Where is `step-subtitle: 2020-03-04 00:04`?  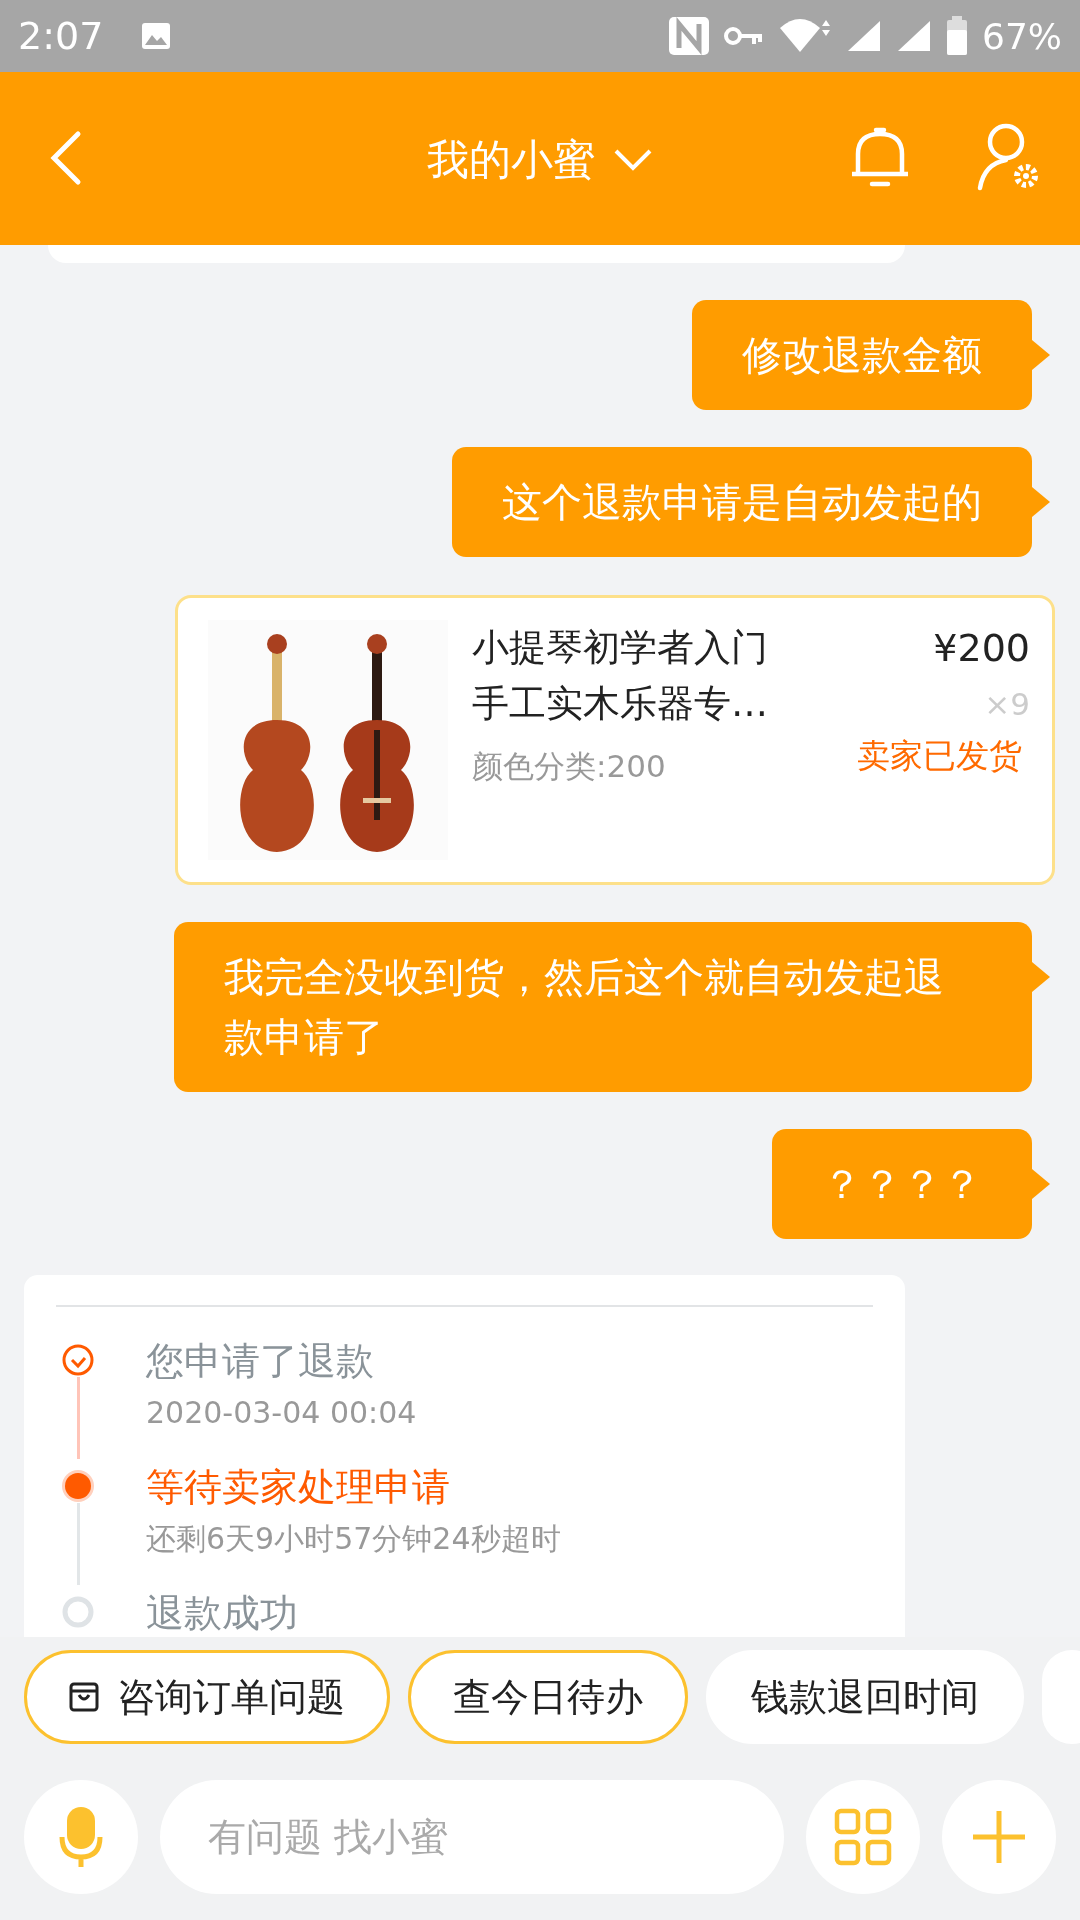
step-subtitle: 2020-03-04 00:04 is located at coordinates (281, 1413).